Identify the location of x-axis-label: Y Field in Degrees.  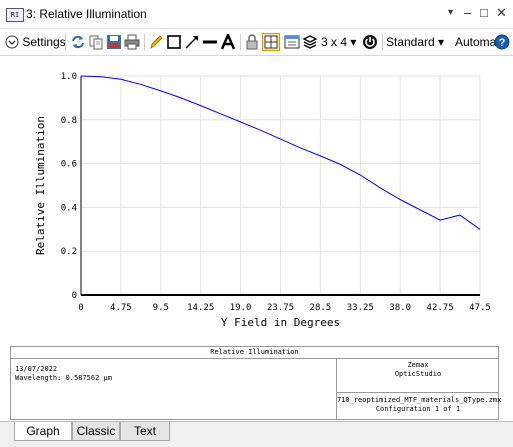
(280, 322).